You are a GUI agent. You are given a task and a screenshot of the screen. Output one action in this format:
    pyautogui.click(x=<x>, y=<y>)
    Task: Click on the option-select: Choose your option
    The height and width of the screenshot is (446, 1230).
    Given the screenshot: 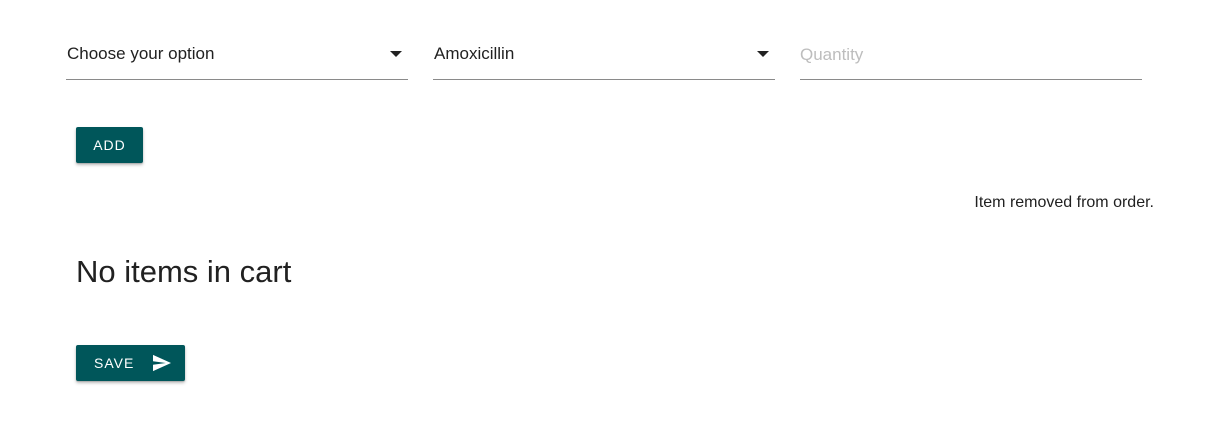 What is the action you would take?
    pyautogui.click(x=237, y=53)
    